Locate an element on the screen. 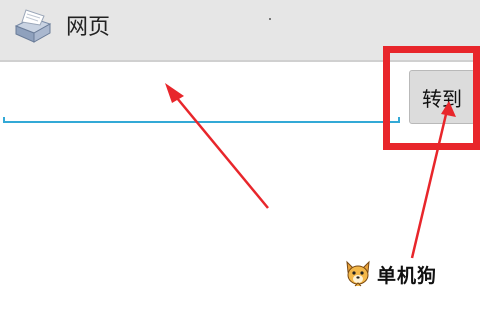  watermark: 单机狗 is located at coordinates (390, 274).